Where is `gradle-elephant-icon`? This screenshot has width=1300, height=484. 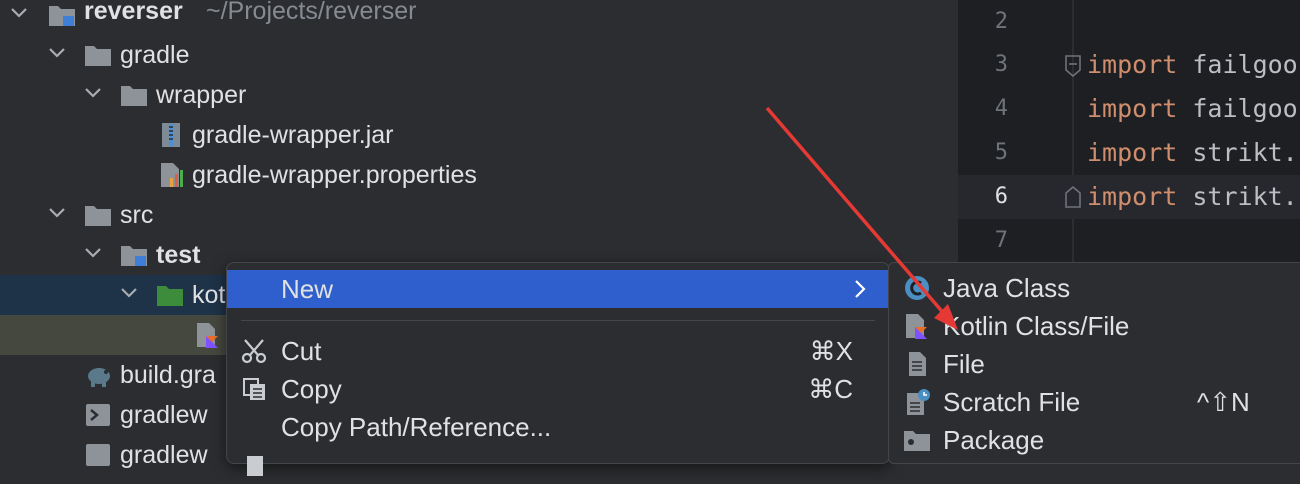
gradle-elephant-icon is located at coordinates (99, 377).